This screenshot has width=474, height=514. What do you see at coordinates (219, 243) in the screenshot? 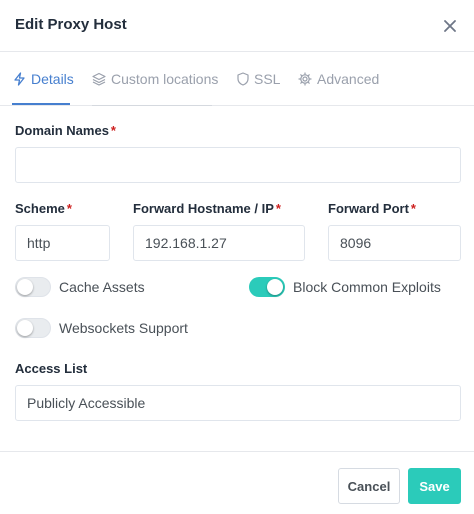
I see `forward-hostname-input` at bounding box center [219, 243].